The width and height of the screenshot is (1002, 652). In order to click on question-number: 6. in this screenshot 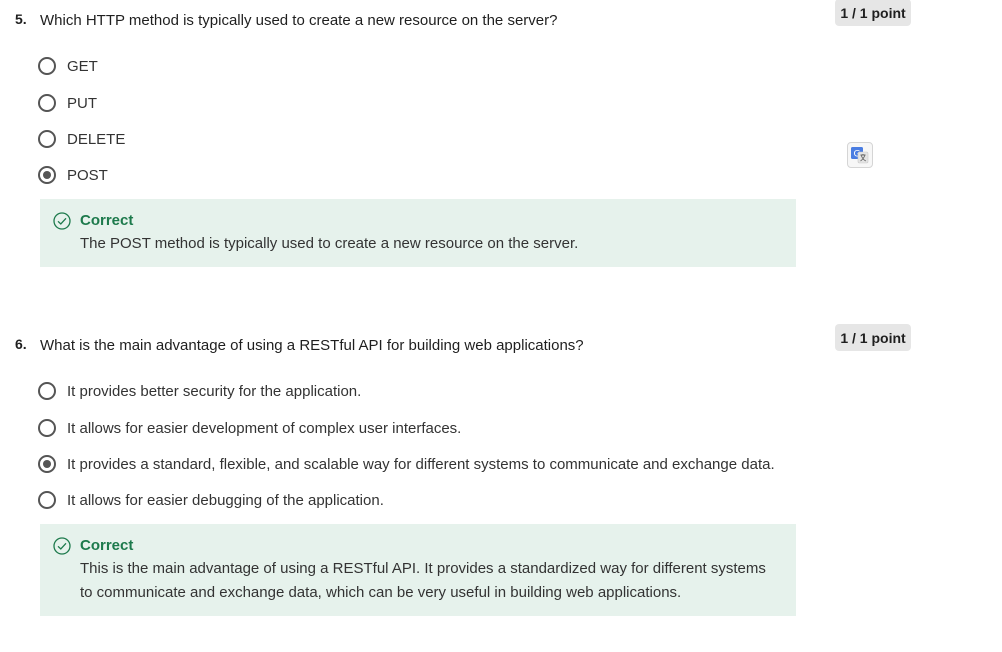, I will do `click(21, 344)`.